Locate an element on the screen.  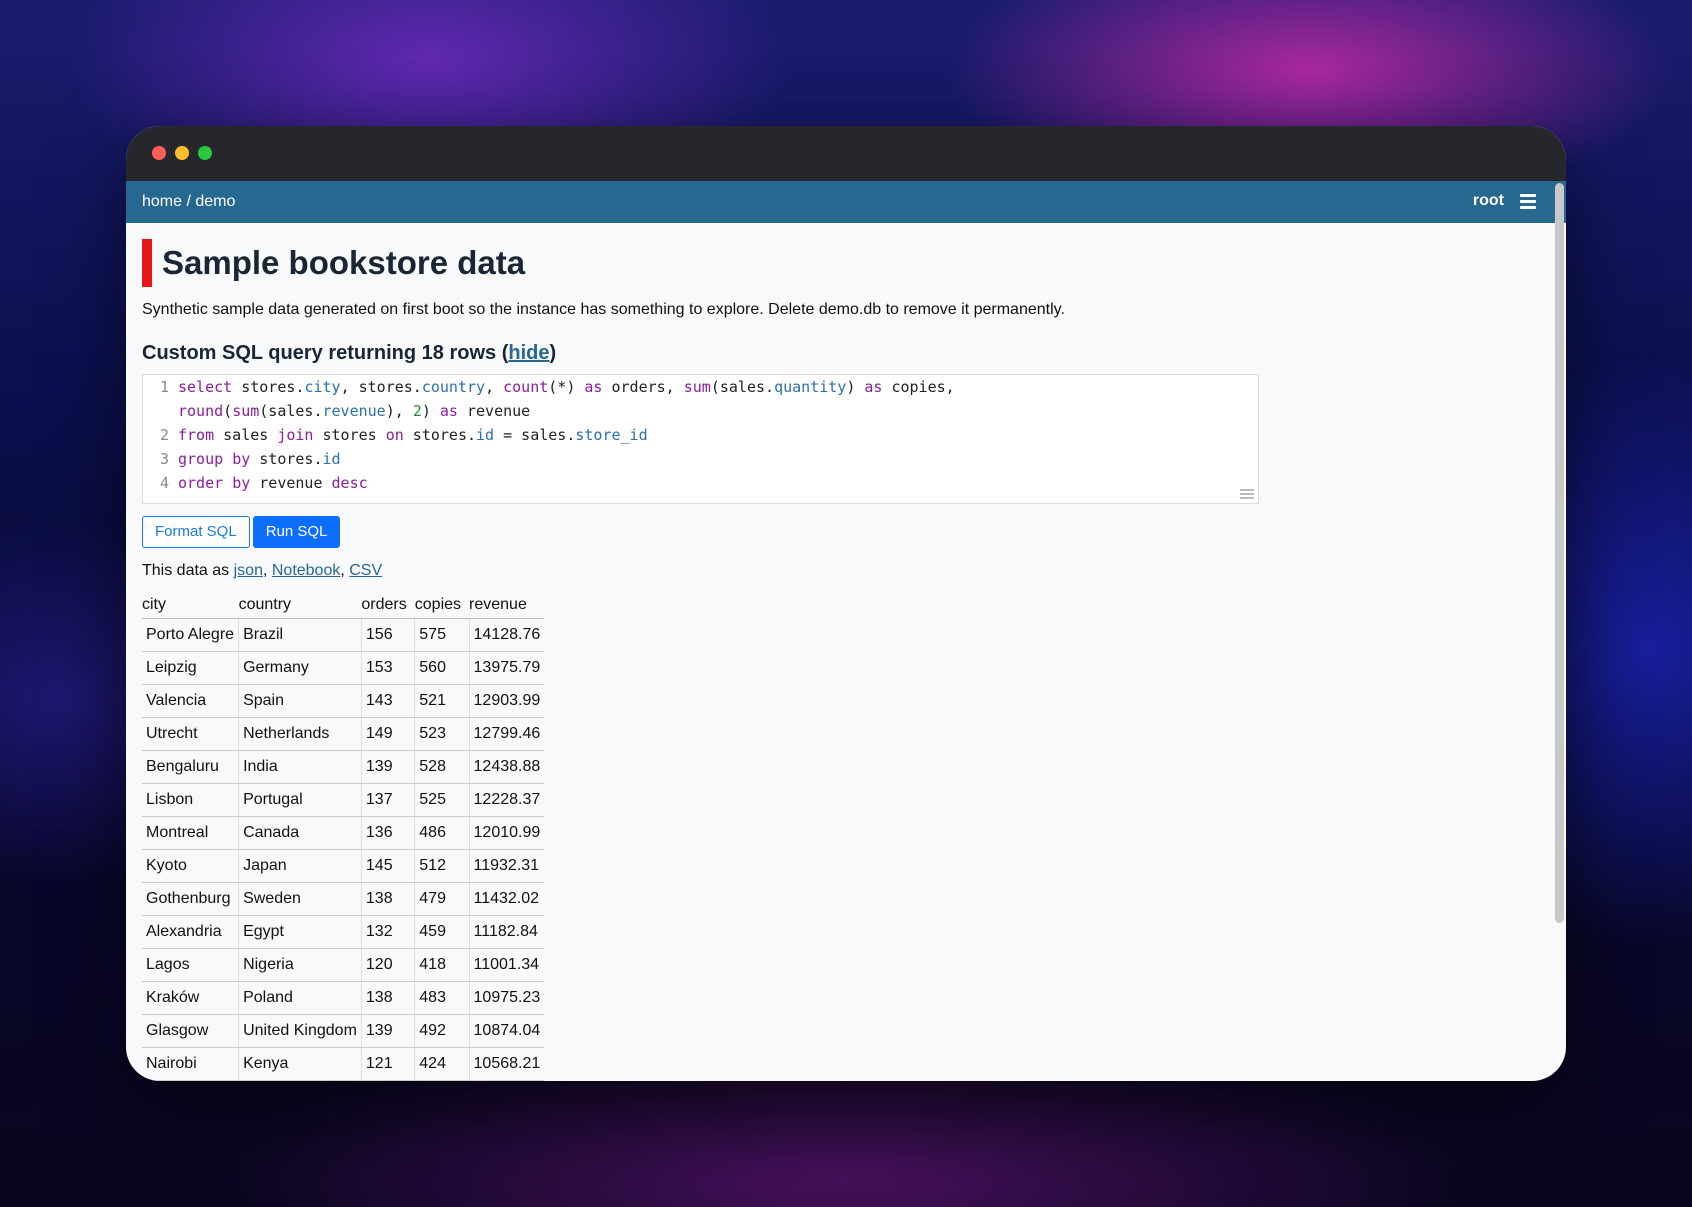
minimize-window-icon is located at coordinates (182, 153).